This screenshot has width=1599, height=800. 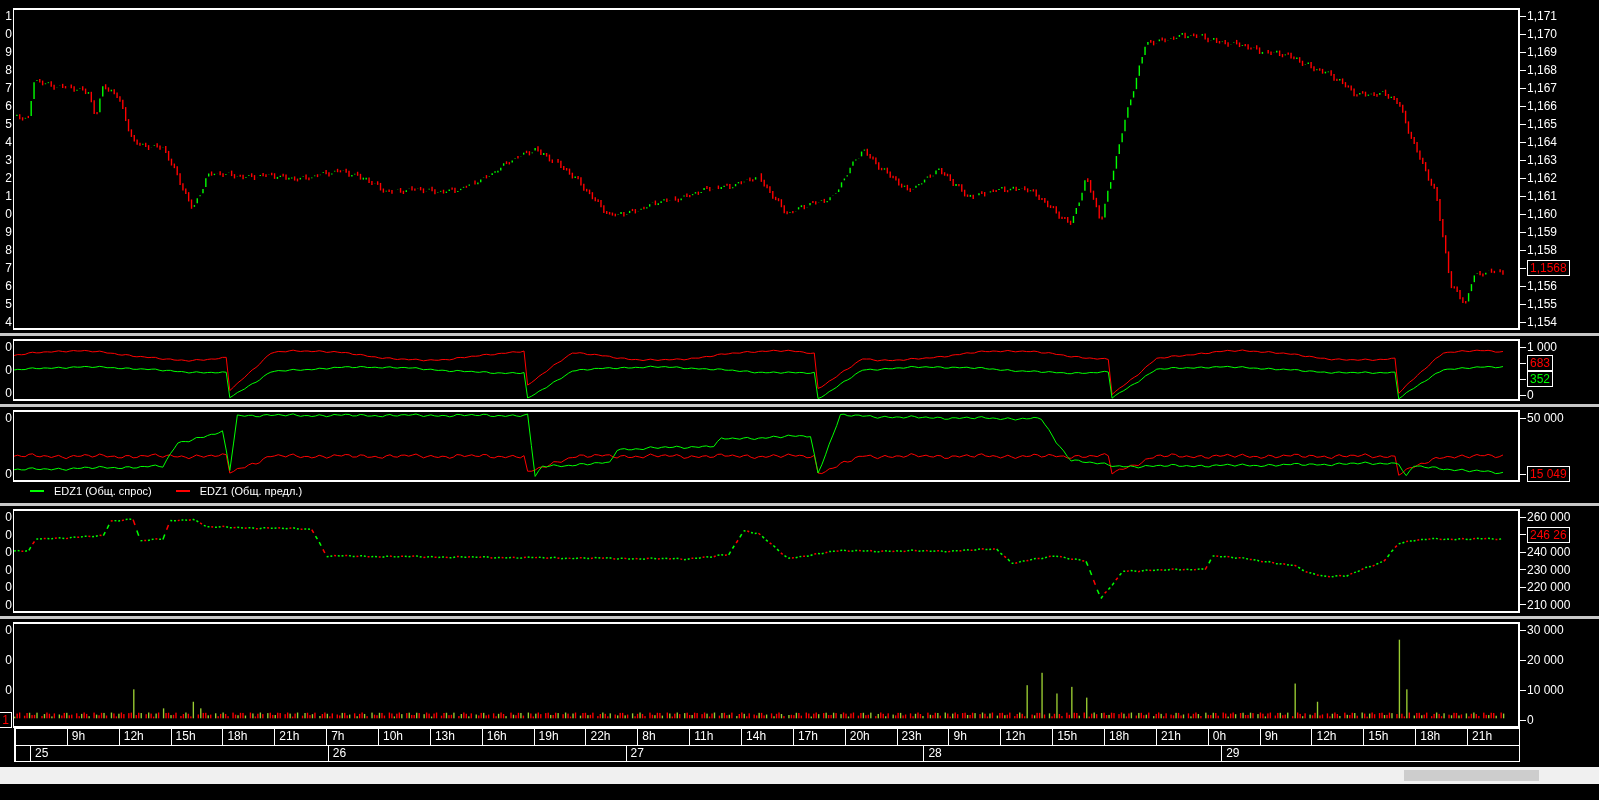 What do you see at coordinates (774, 753) in the screenshot?
I see `date-label: 27` at bounding box center [774, 753].